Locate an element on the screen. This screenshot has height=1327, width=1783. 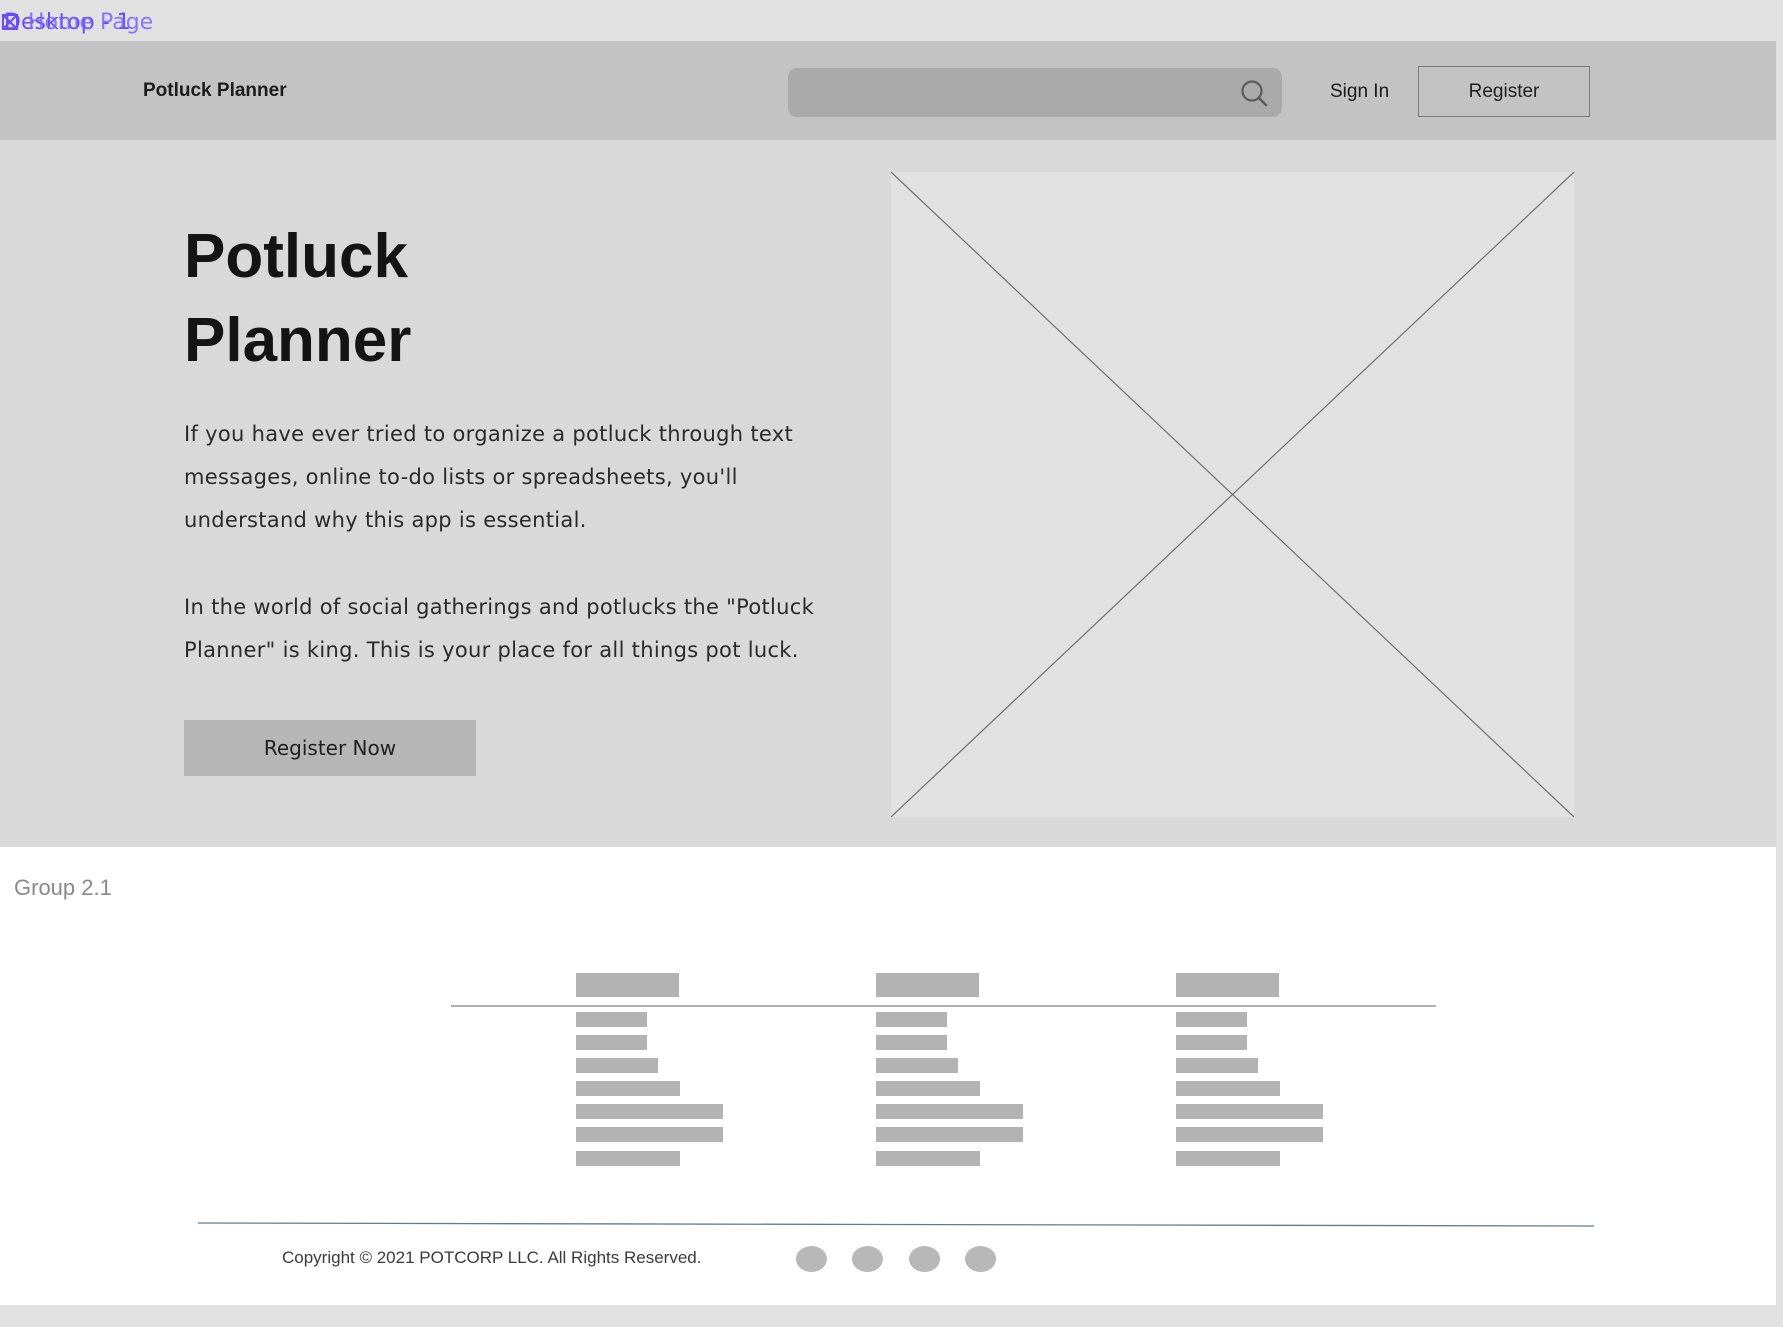
search-input is located at coordinates (1008, 92).